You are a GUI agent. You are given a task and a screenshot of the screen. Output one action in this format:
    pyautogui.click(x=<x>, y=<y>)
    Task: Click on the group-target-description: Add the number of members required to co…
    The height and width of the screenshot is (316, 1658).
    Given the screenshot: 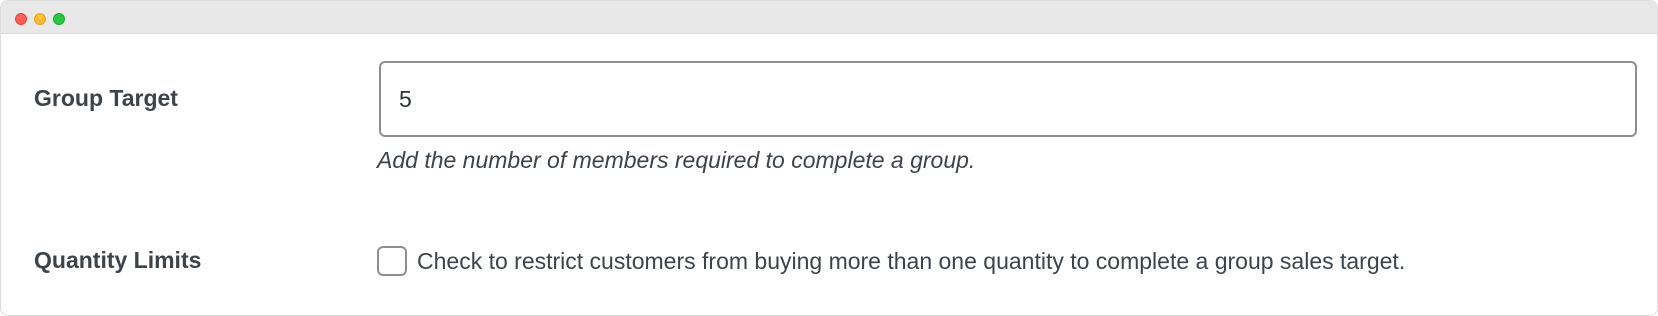 What is the action you would take?
    pyautogui.click(x=676, y=160)
    